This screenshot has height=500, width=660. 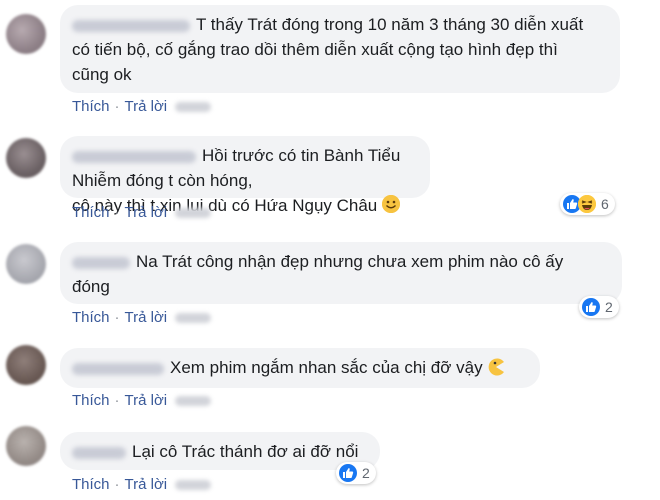 I want to click on reaction-summary: 6, so click(x=587, y=204).